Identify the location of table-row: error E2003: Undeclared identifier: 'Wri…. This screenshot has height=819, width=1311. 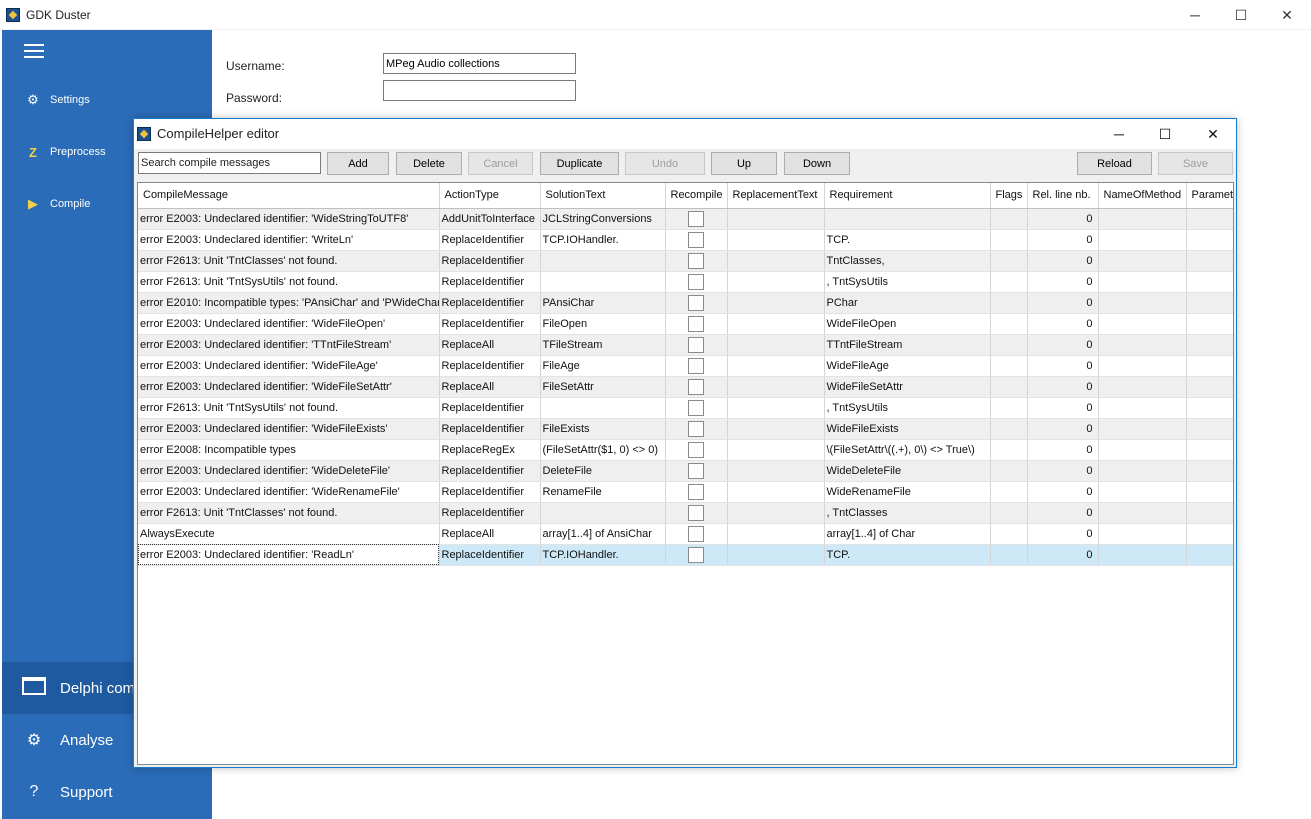
(685, 240).